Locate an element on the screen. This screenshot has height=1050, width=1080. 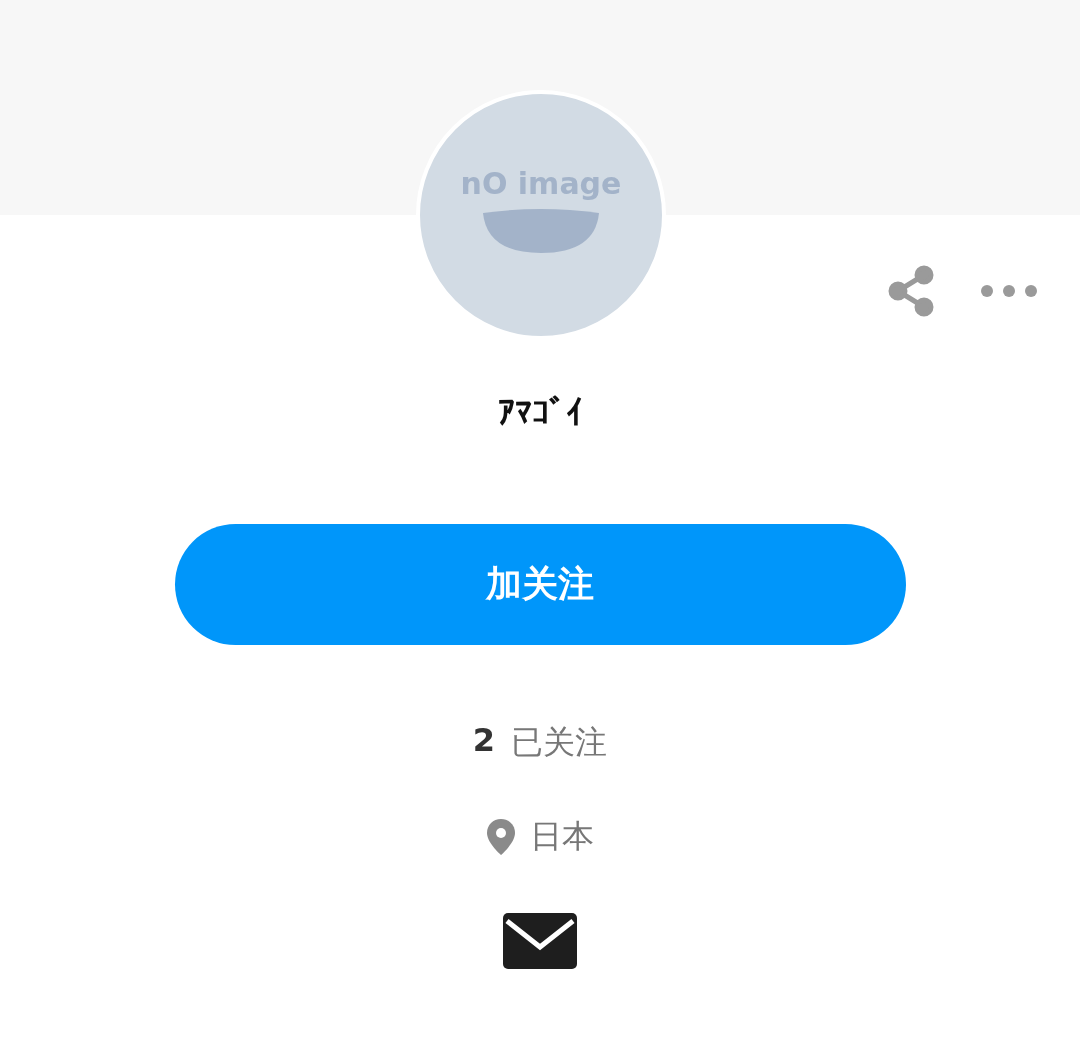
following-count: 2 is located at coordinates (484, 743).